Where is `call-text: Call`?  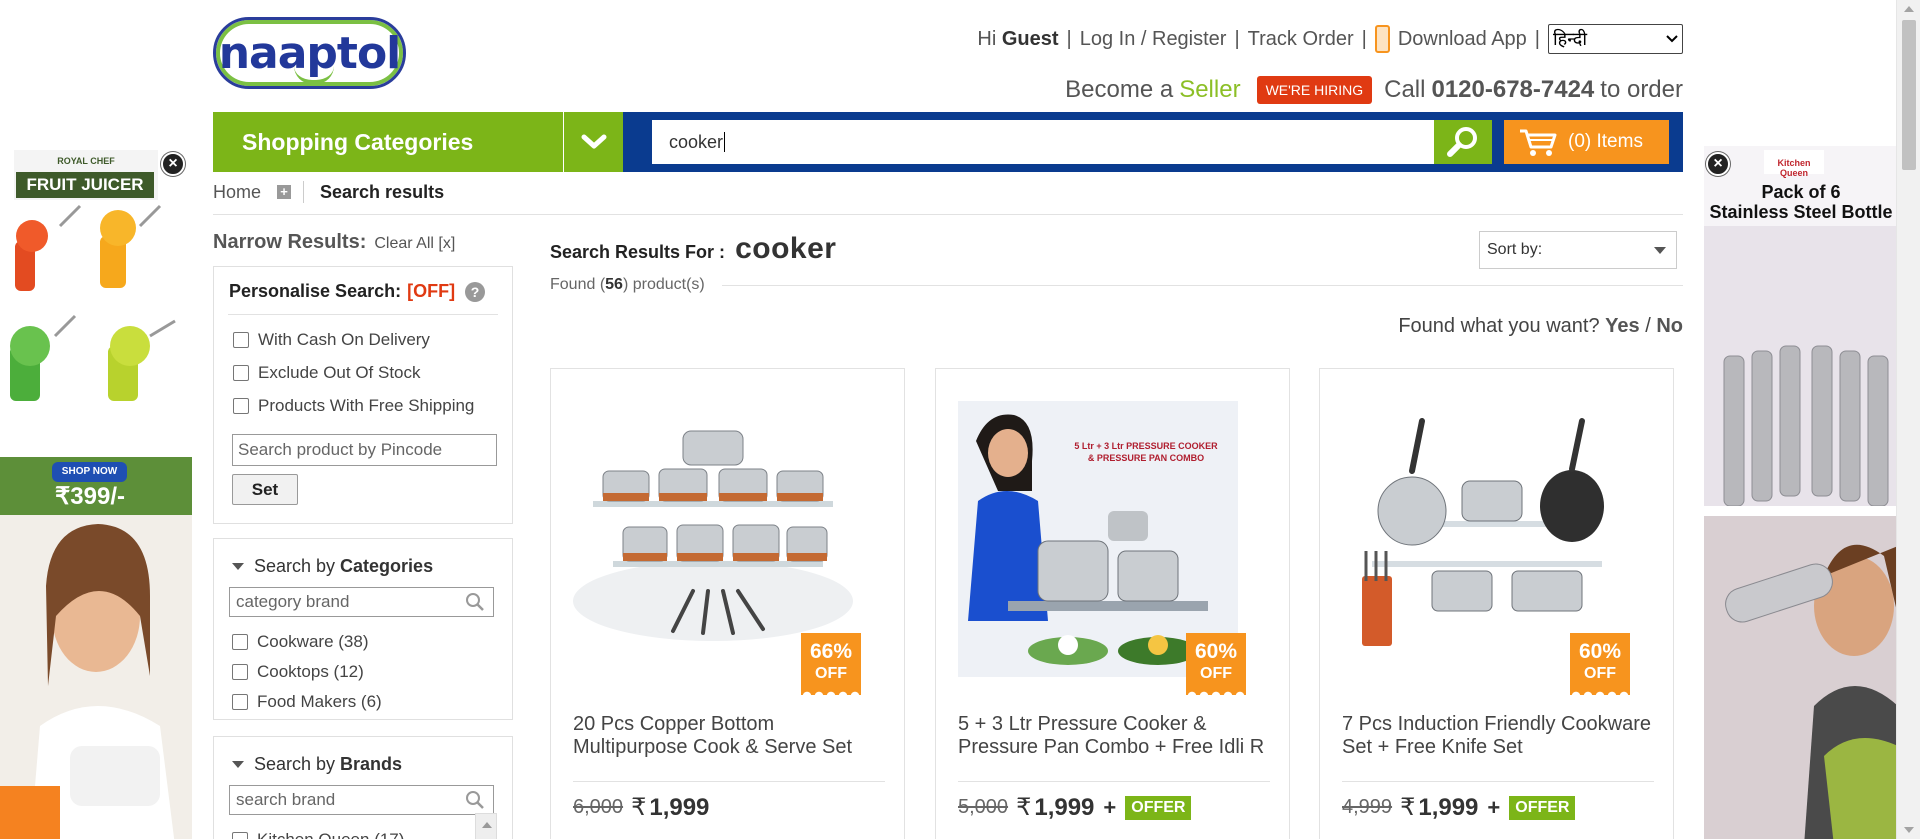 call-text: Call is located at coordinates (1405, 89).